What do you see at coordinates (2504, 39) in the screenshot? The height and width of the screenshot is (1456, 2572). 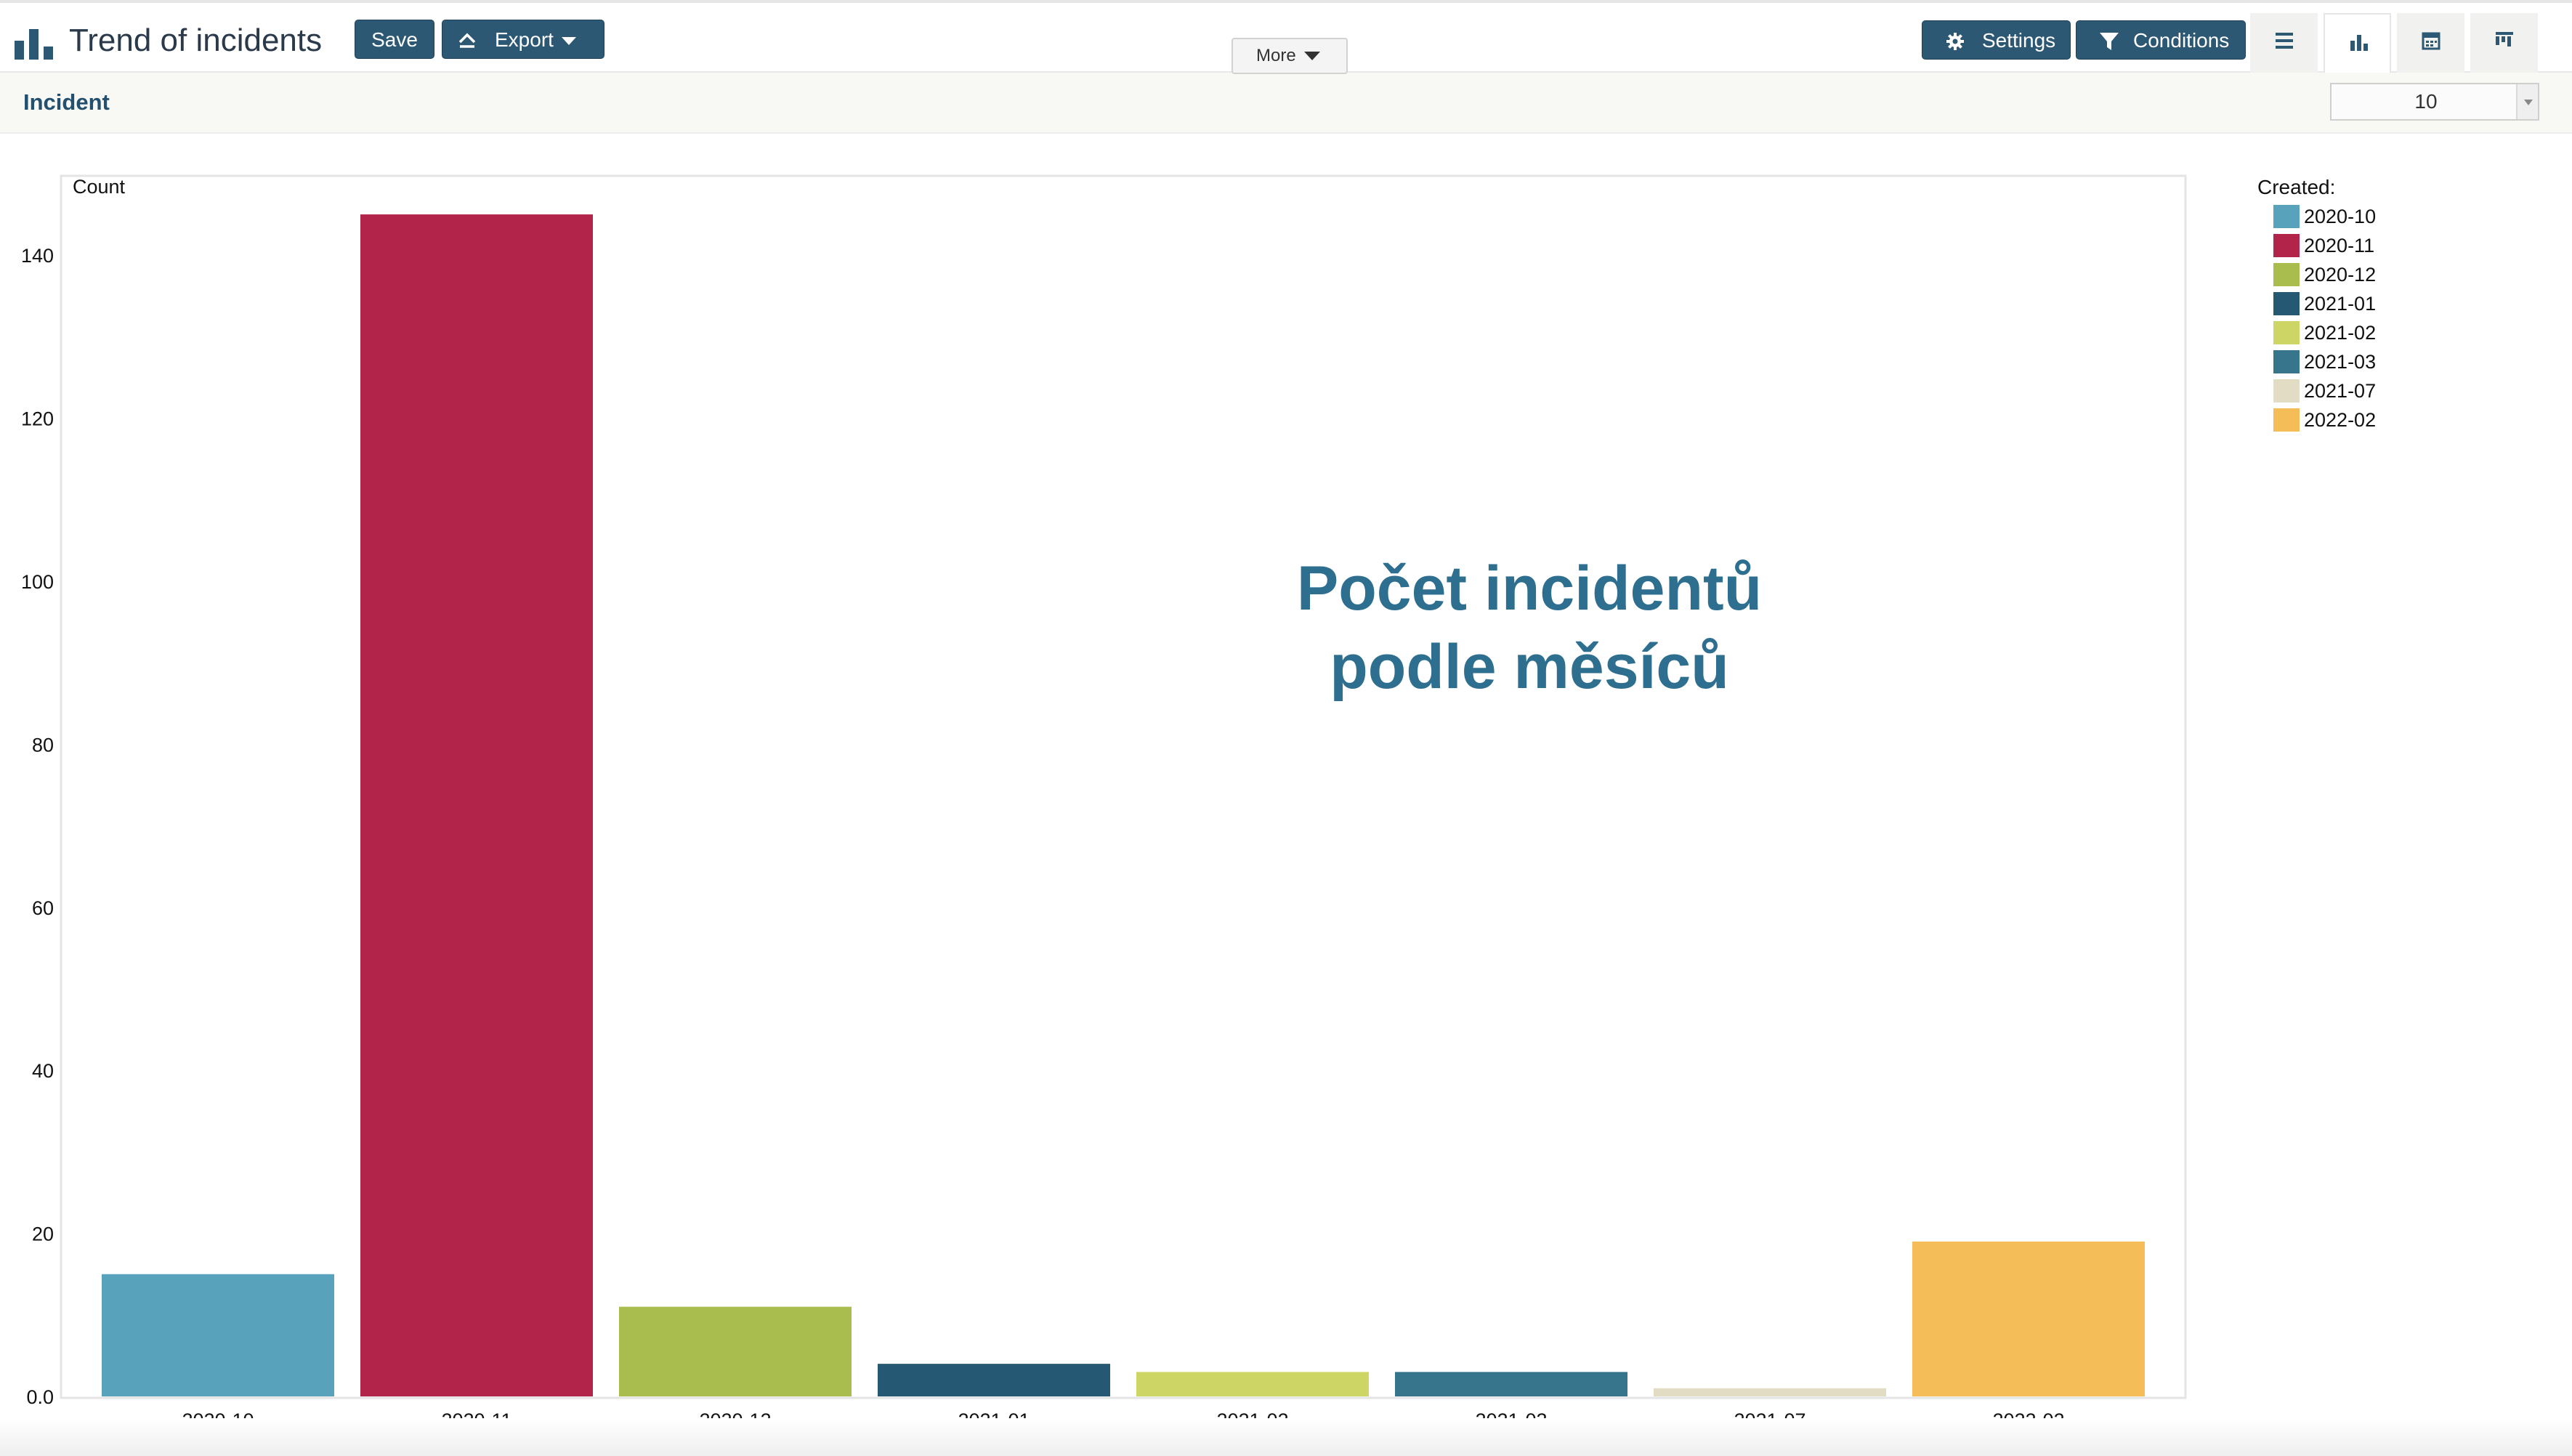 I see `kanban-icon` at bounding box center [2504, 39].